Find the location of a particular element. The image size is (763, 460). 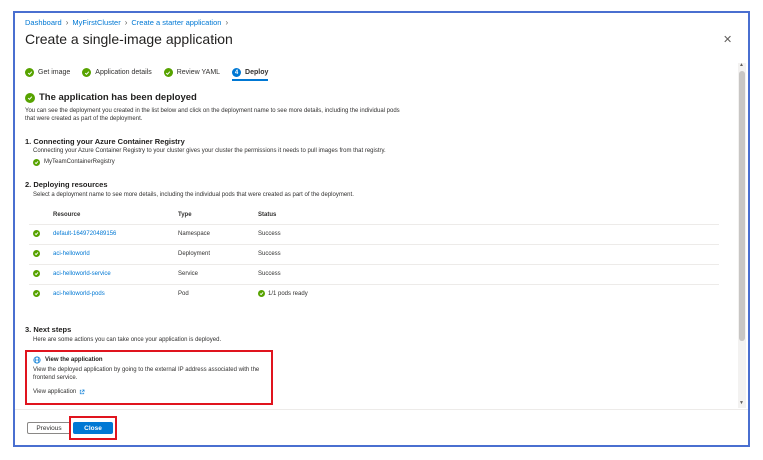

step-get-image: Get image is located at coordinates (47, 74).